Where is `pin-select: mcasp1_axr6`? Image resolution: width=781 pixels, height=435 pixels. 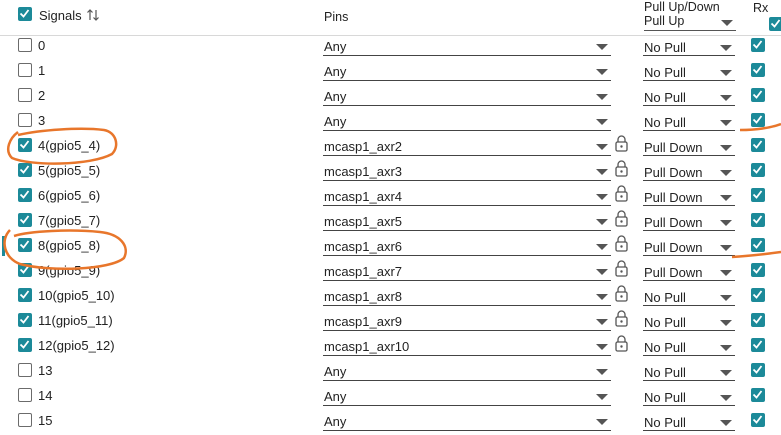
pin-select: mcasp1_axr6 is located at coordinates (467, 247).